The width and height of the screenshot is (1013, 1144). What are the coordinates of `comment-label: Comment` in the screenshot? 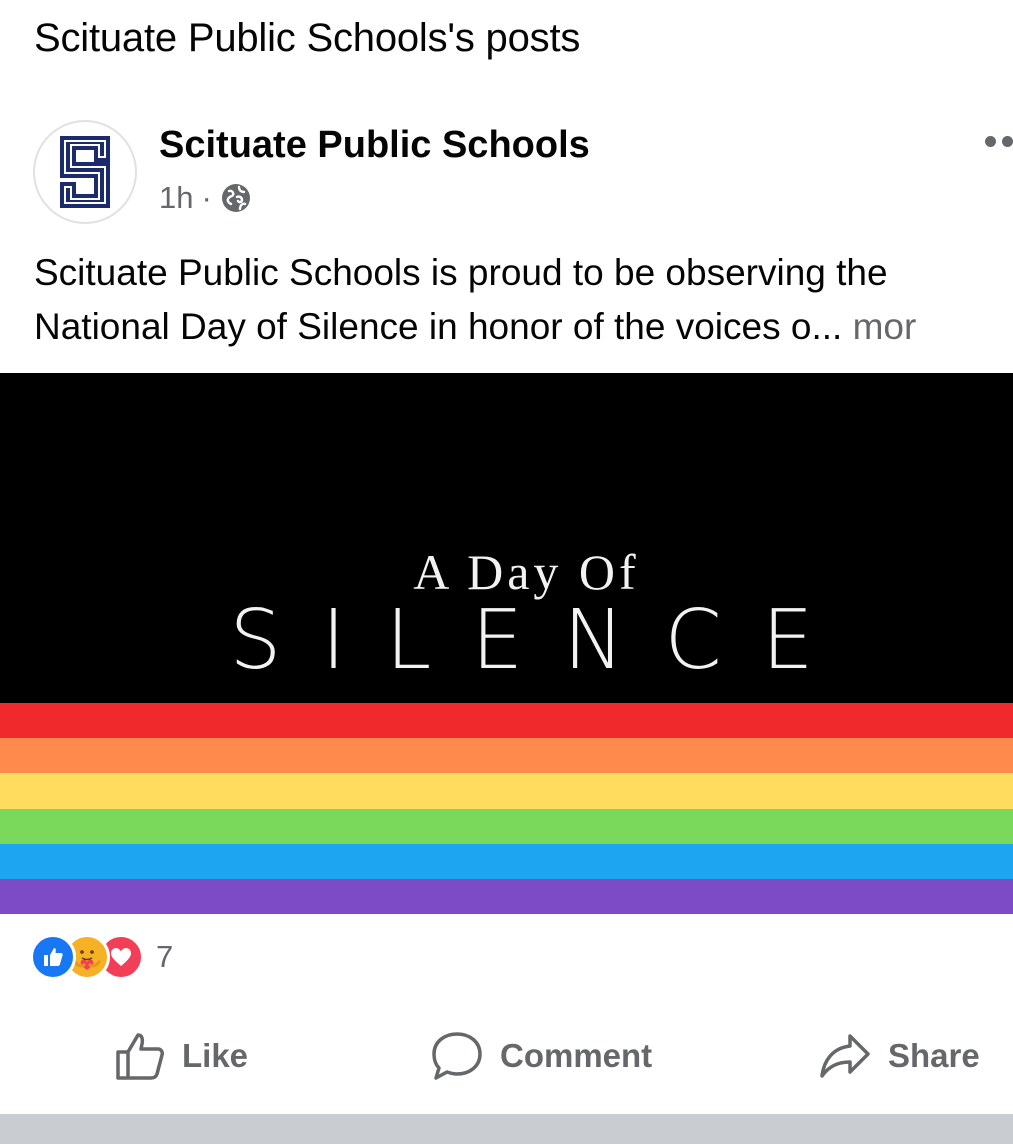 It's located at (576, 1055).